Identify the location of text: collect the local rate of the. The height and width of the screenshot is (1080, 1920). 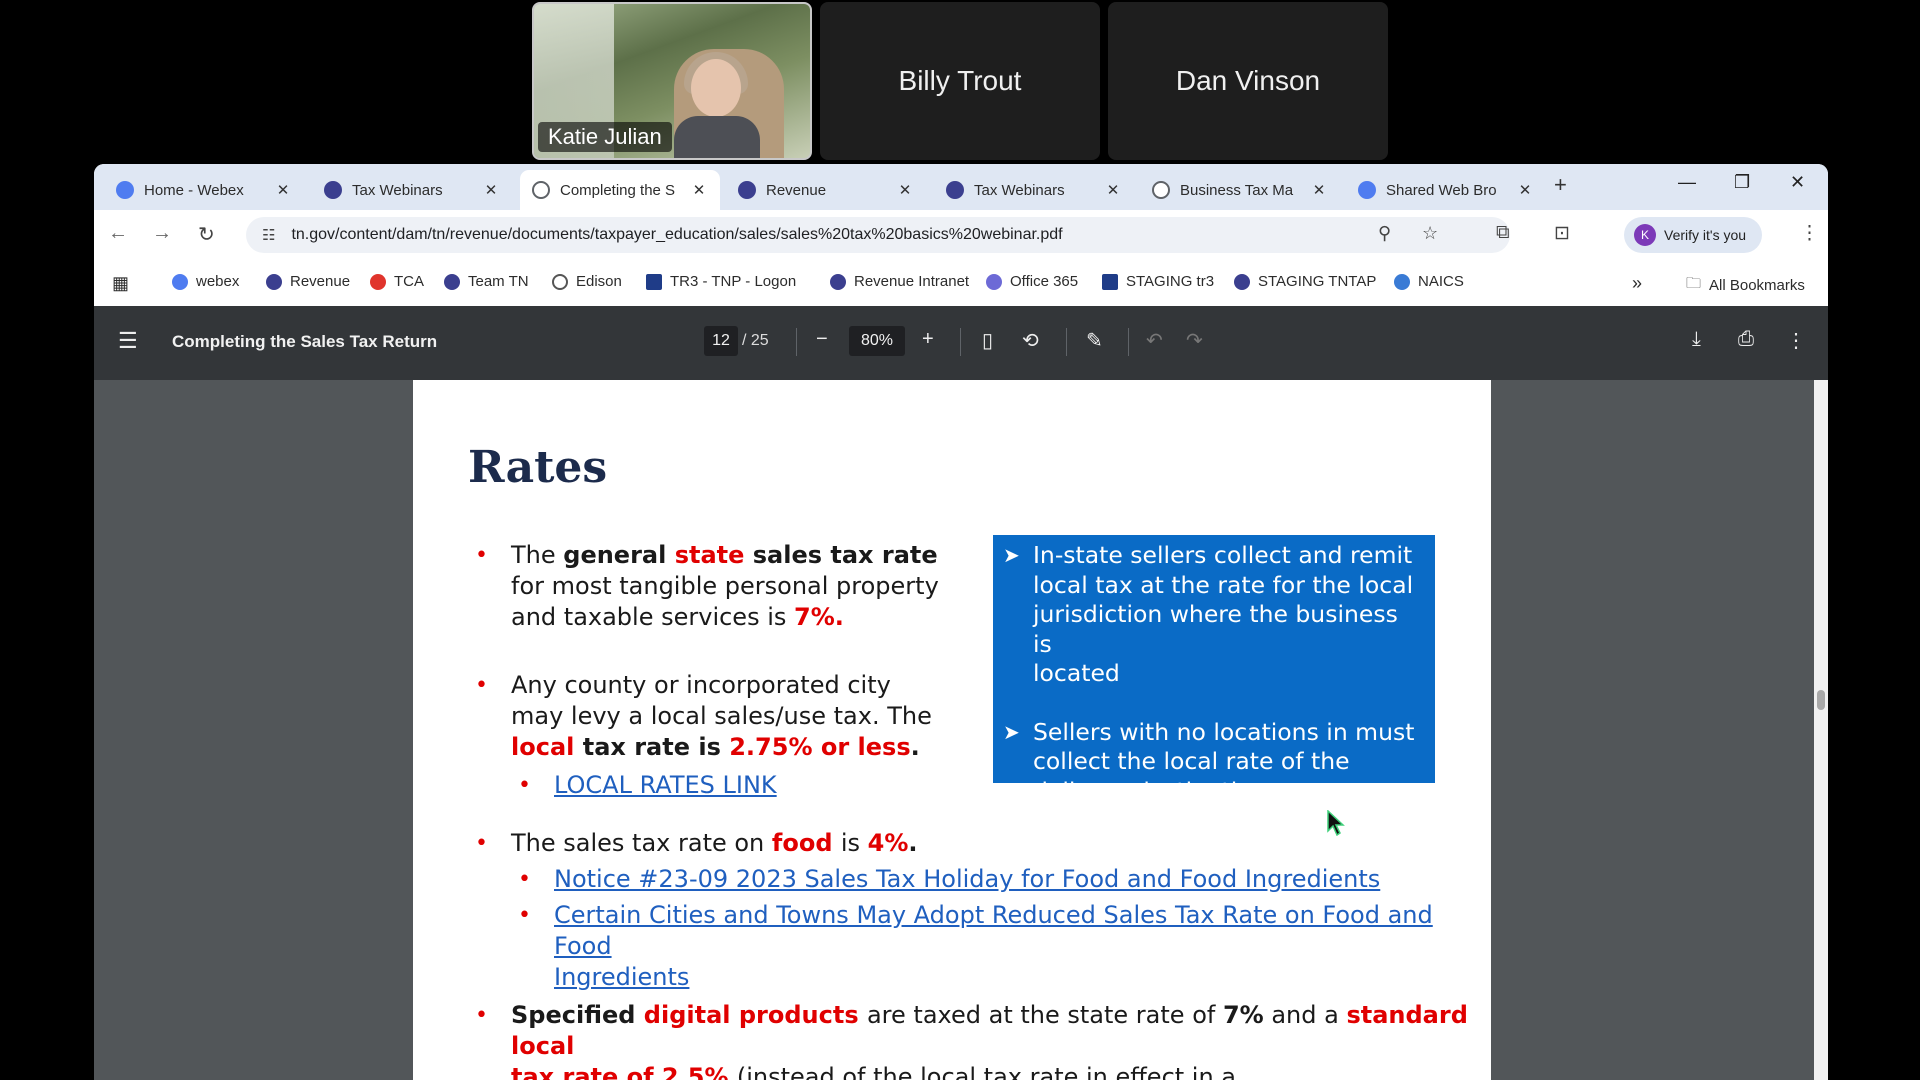
(1191, 761).